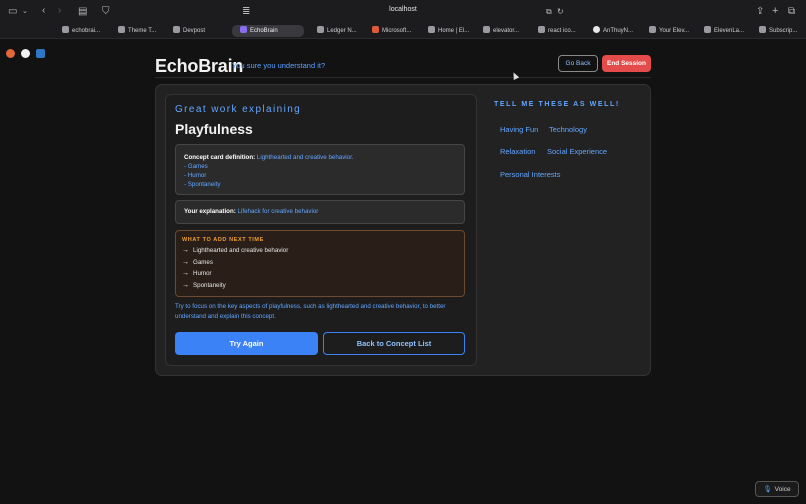 This screenshot has height=504, width=806. Describe the element at coordinates (530, 174) in the screenshot. I see `topic-link-personal-interests: Personal Interests` at that location.